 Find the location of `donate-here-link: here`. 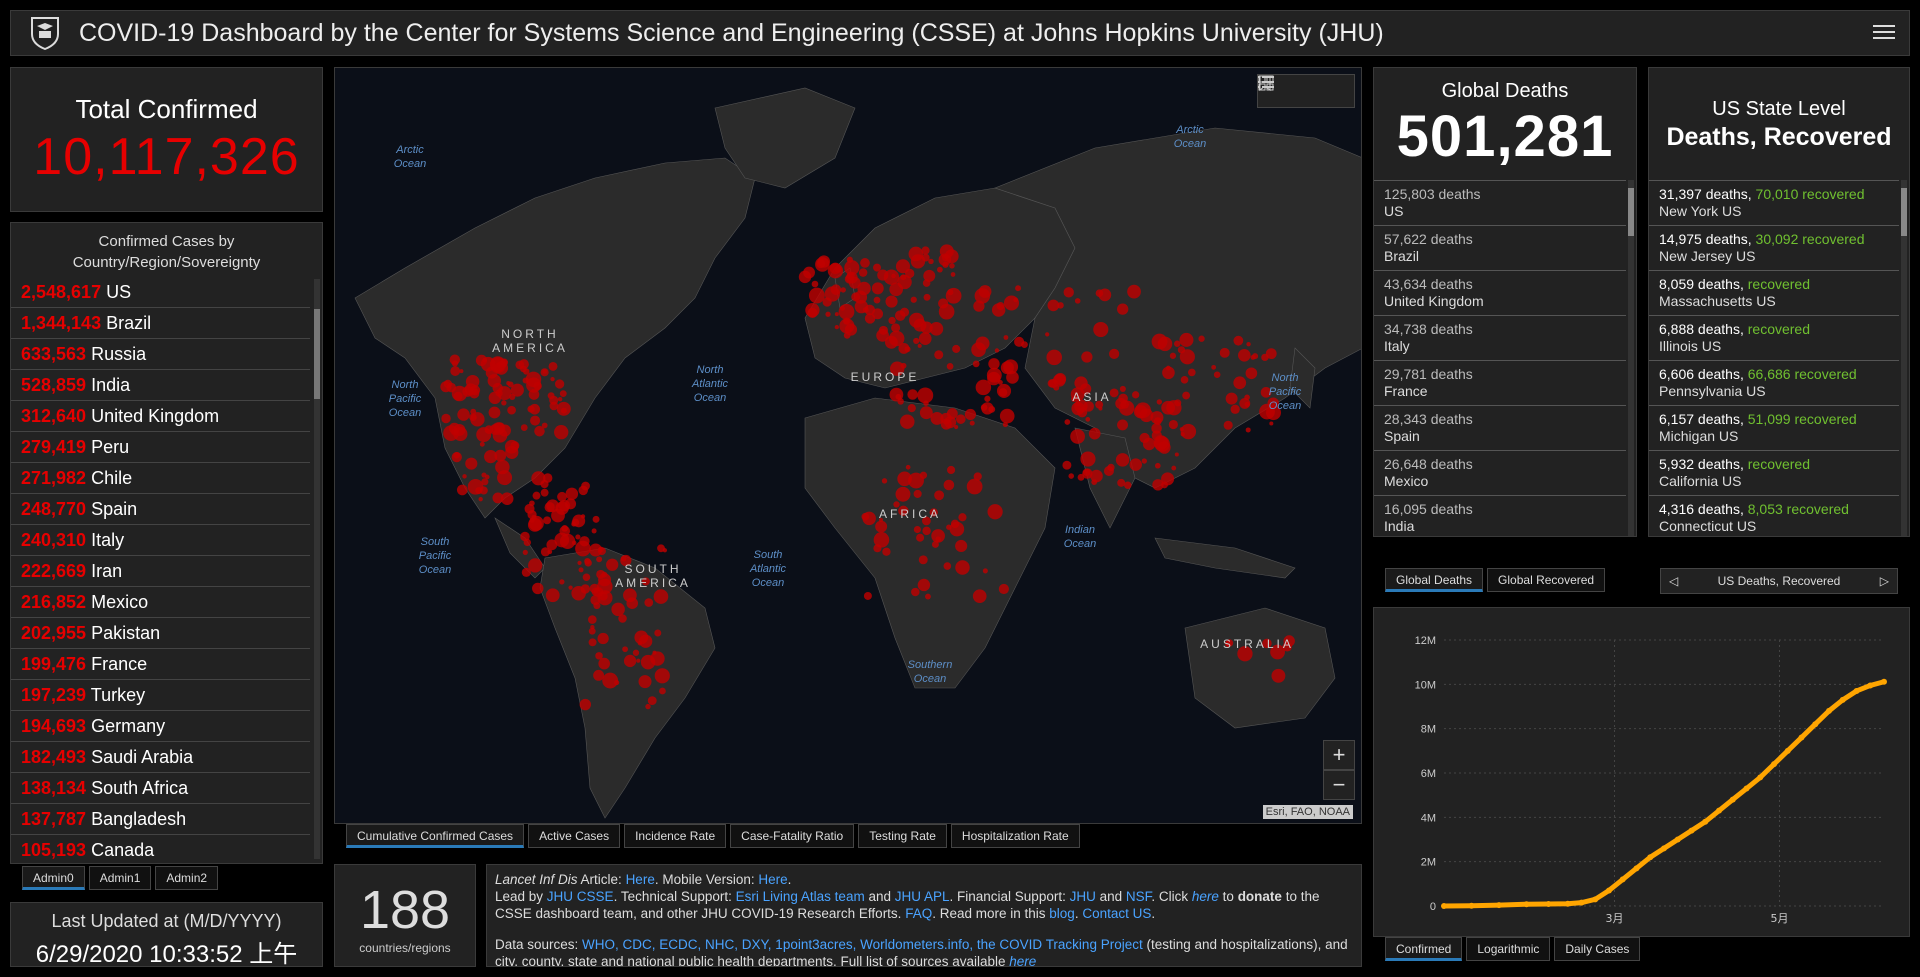

donate-here-link: here is located at coordinates (1205, 896).